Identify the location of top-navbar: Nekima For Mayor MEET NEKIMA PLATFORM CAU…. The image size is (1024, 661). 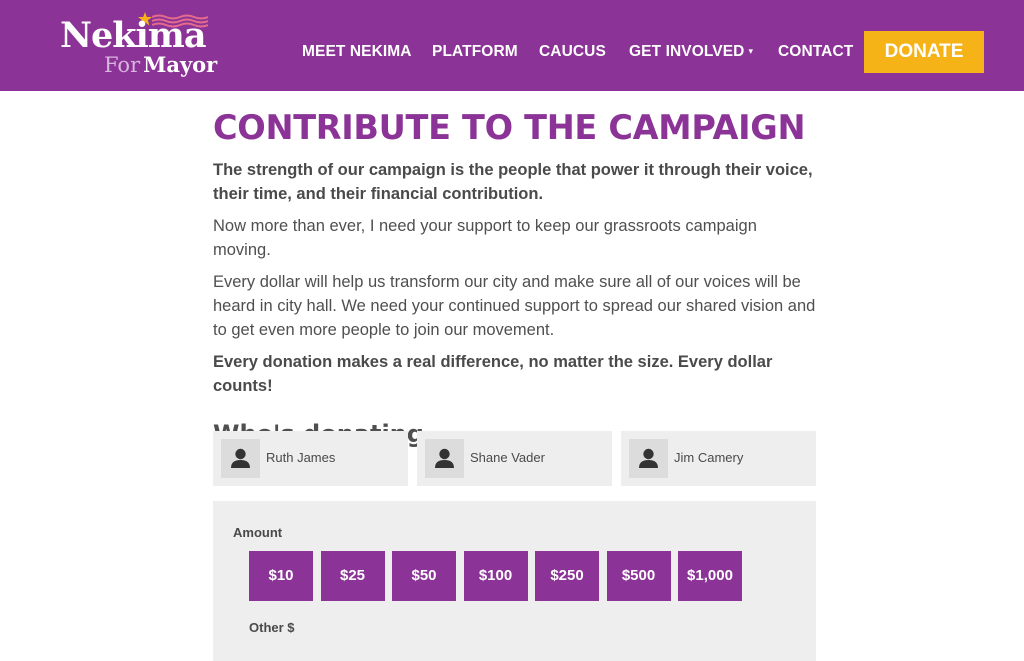
(512, 45).